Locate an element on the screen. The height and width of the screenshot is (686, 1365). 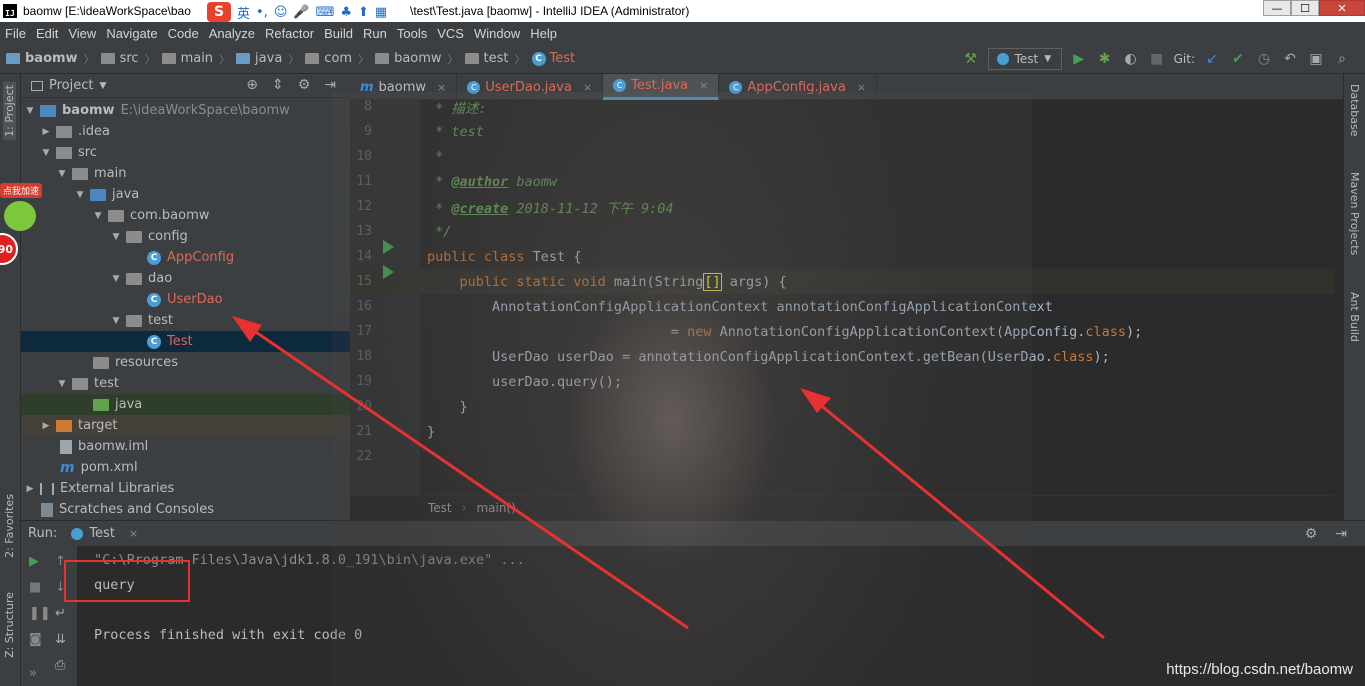
camera-icon: ◙ is located at coordinates (35, 639).